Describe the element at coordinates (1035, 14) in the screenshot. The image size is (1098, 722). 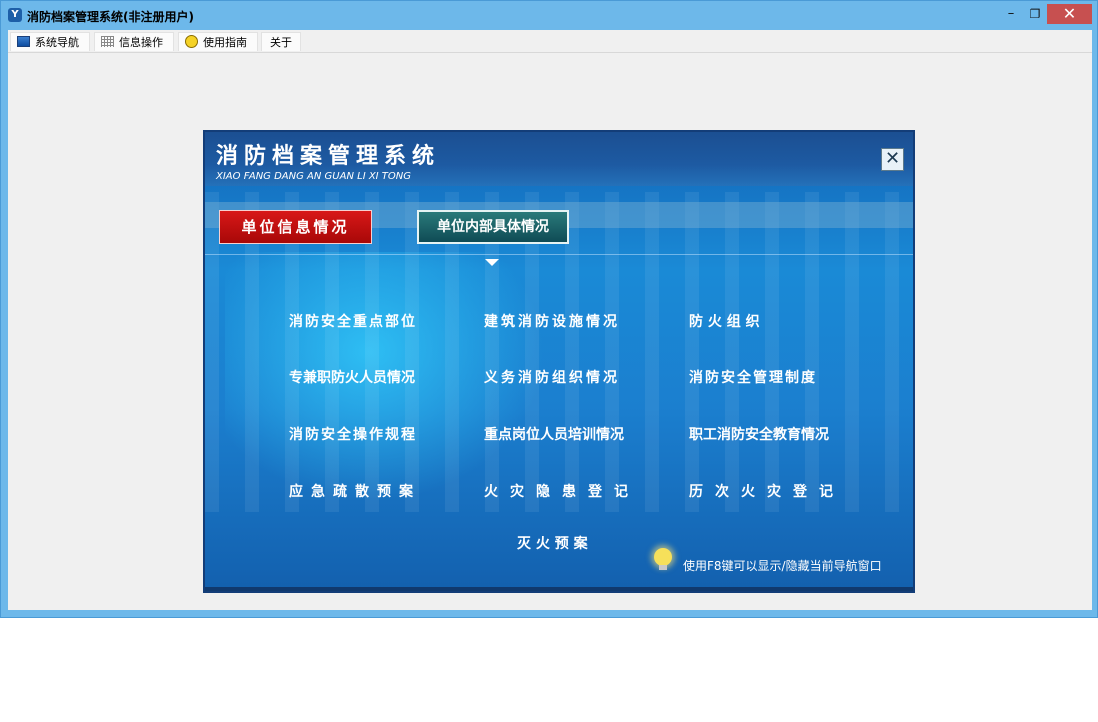
I see `maximize-button: ❐` at that location.